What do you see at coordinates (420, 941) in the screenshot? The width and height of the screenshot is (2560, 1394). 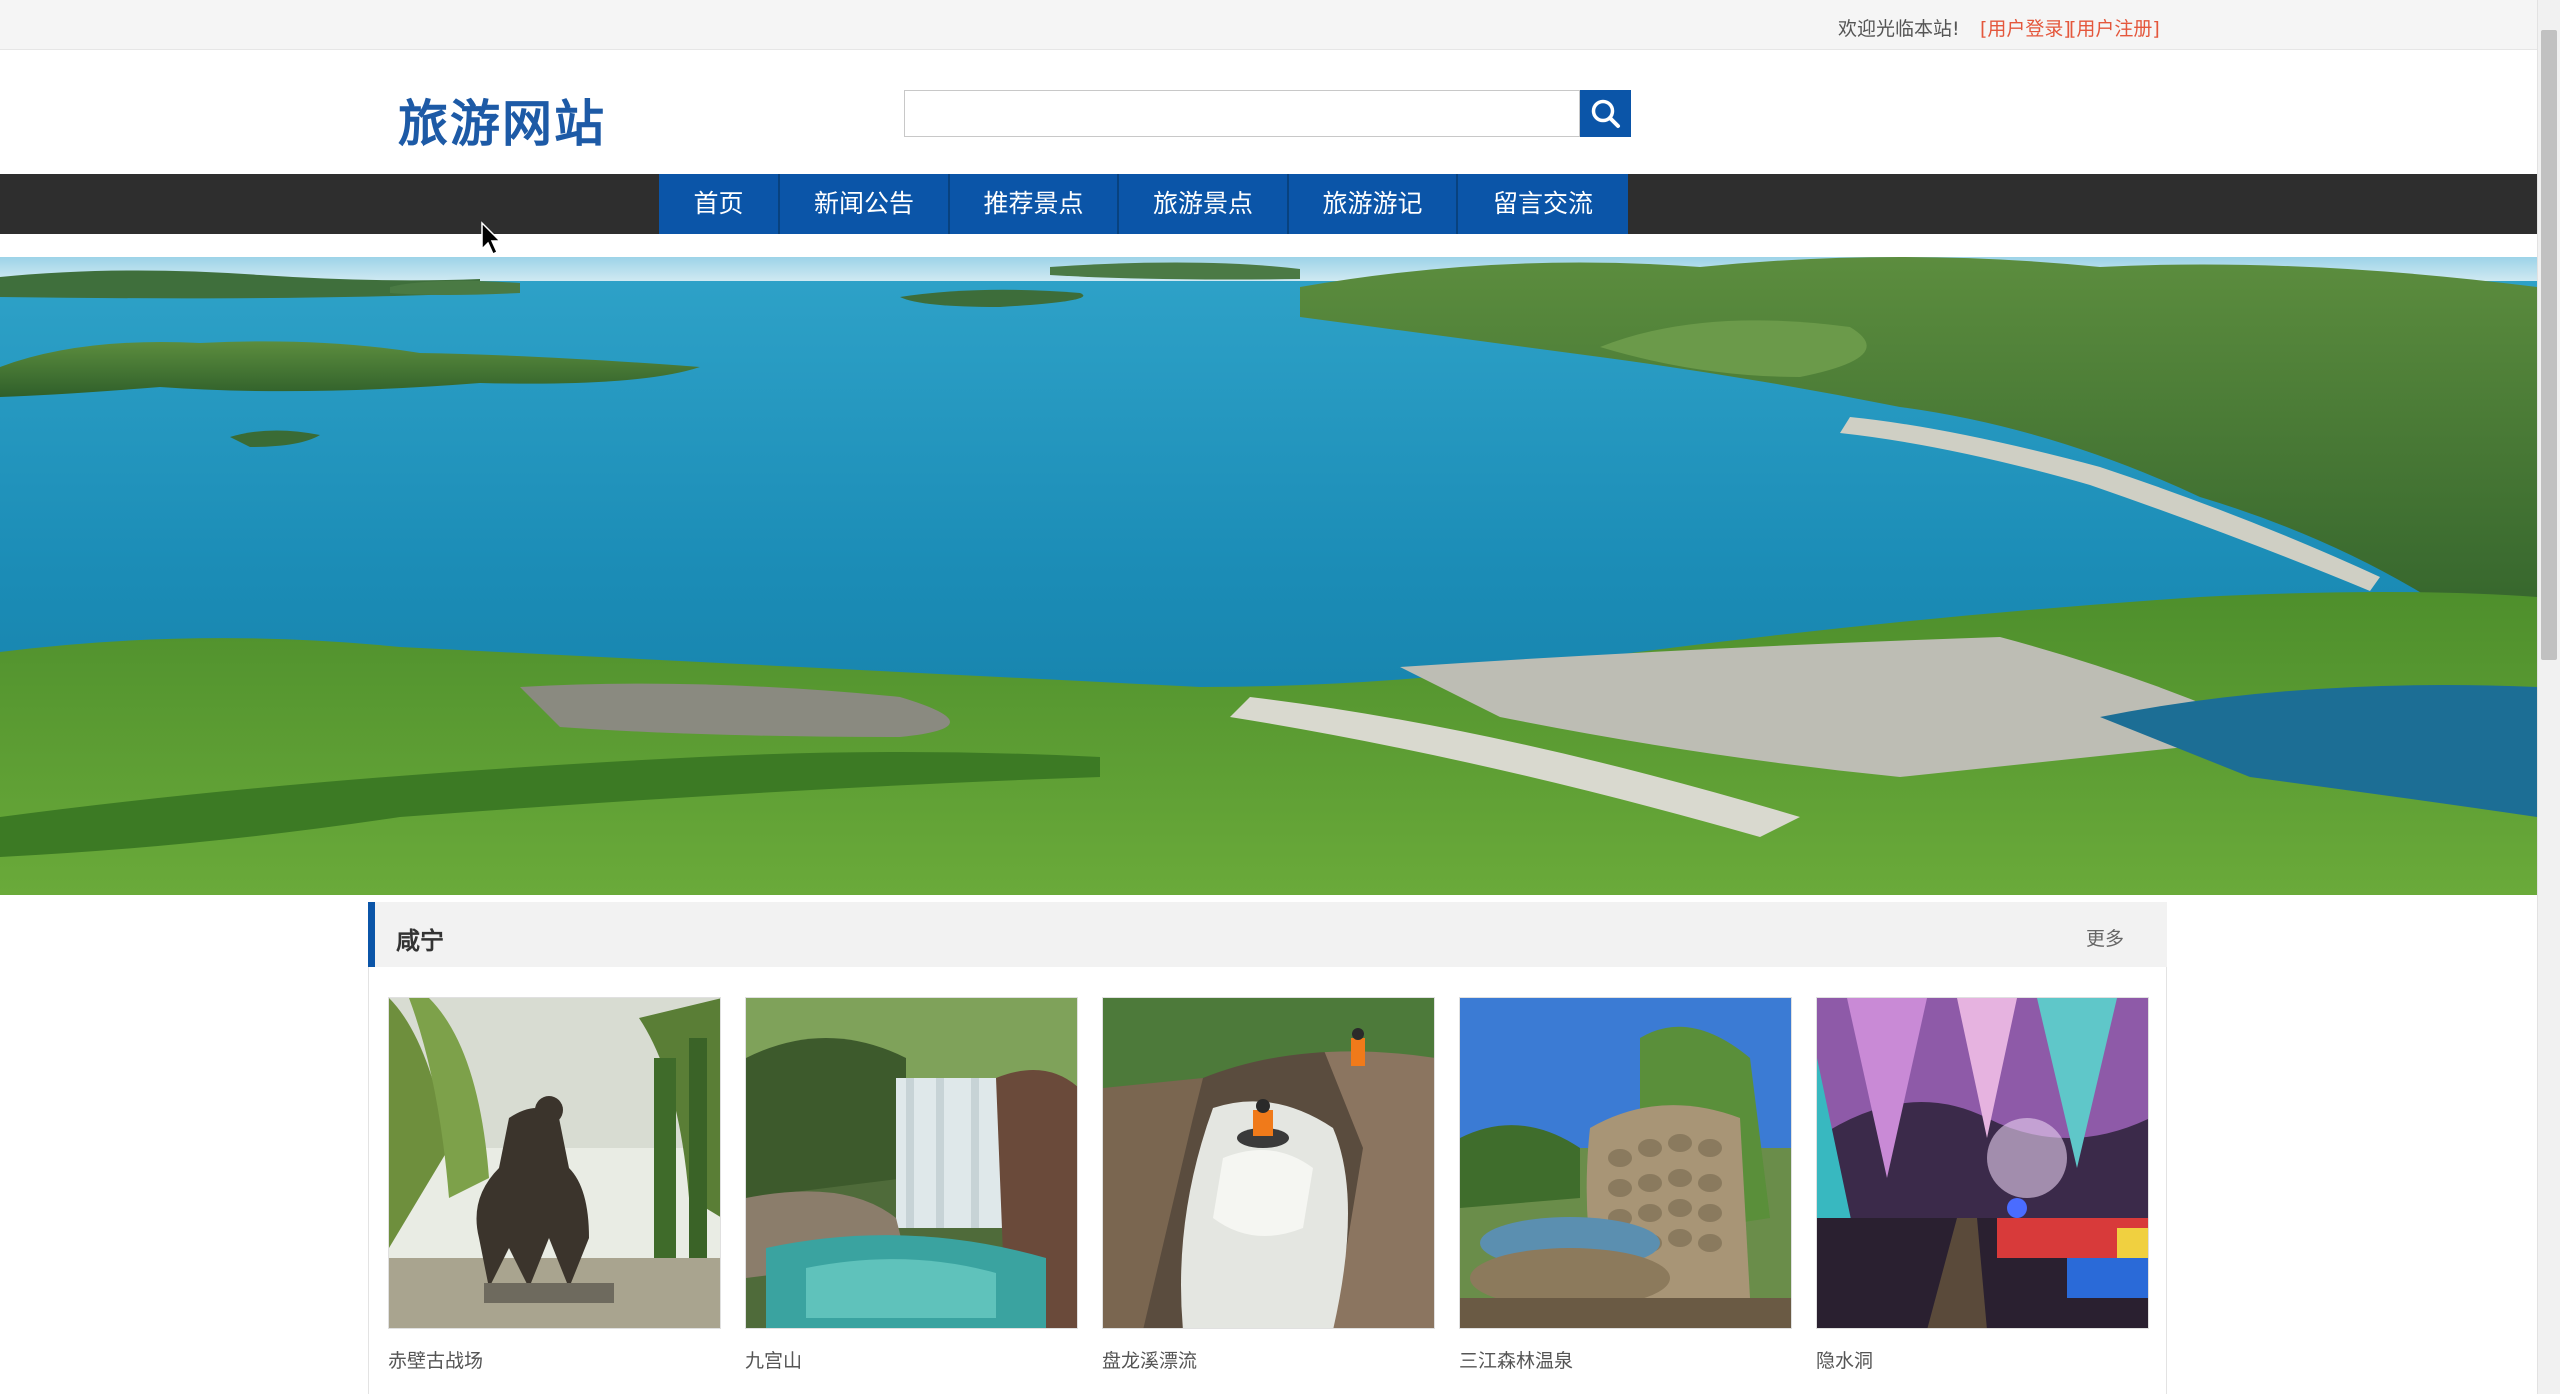 I see `section-title: 咸宁` at bounding box center [420, 941].